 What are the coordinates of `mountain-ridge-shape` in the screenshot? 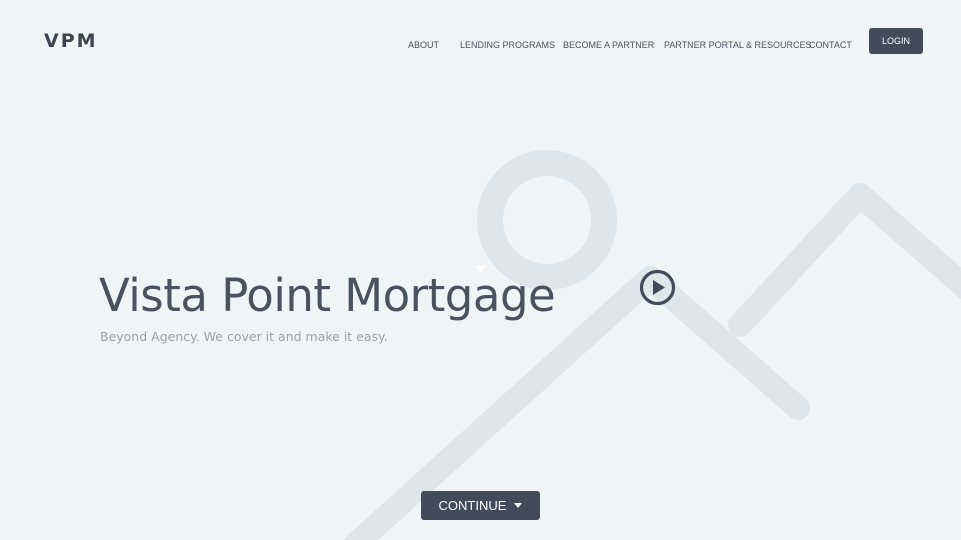 It's located at (844, 260).